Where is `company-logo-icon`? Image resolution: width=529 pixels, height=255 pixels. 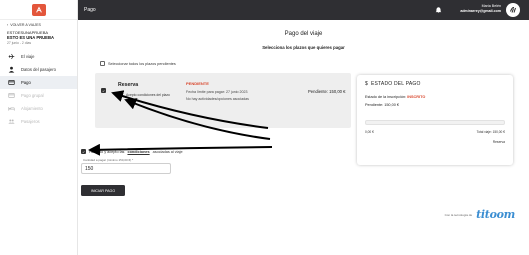 company-logo-icon is located at coordinates (513, 10).